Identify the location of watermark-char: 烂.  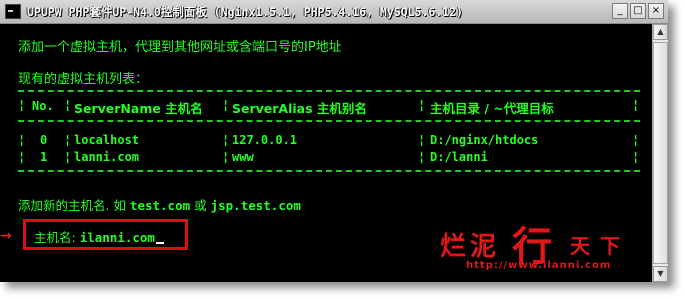
(453, 247).